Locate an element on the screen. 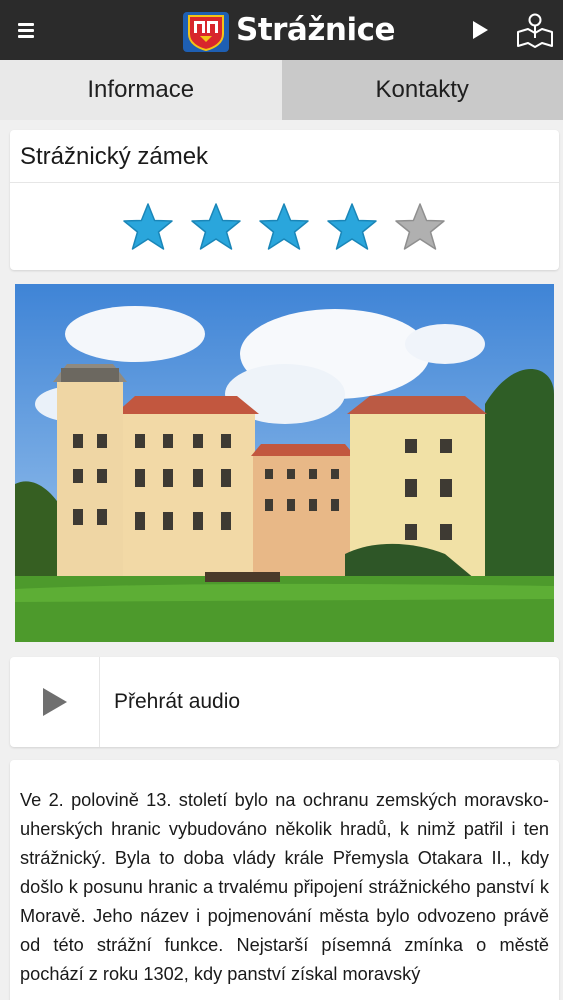 The image size is (563, 1000). audio-label: Přehrát audio is located at coordinates (177, 701).